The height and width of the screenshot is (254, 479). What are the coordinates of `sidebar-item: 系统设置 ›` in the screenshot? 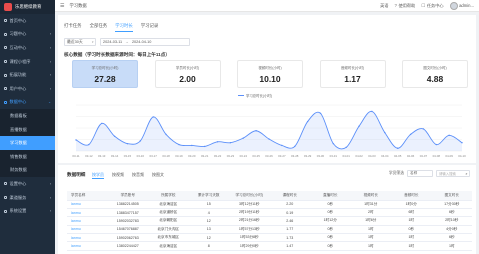 It's located at (27, 211).